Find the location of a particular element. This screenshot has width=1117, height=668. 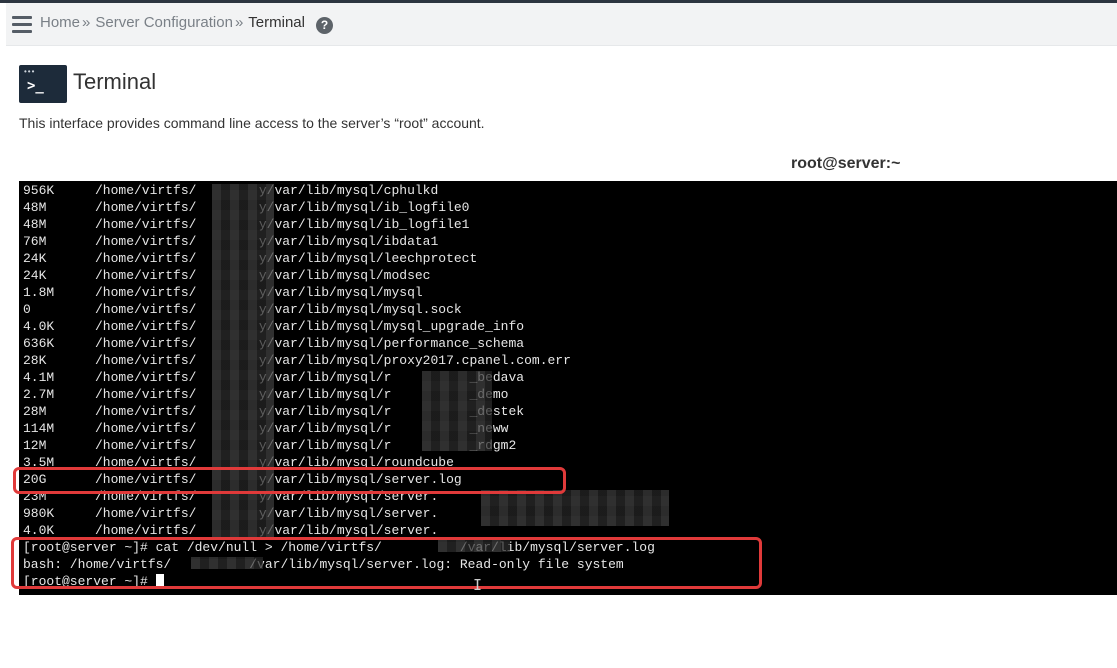

question-circle-icon: ? is located at coordinates (324, 25).